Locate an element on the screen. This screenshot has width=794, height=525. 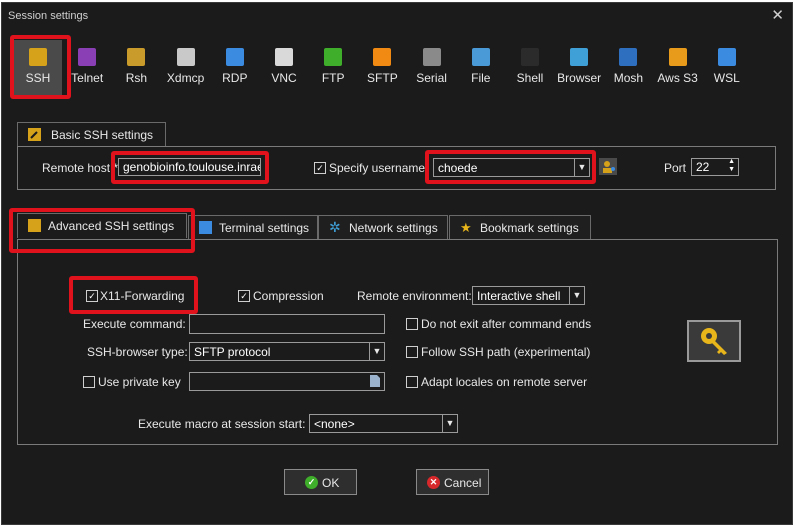
username-combo: choede ▼ is located at coordinates (511, 167).